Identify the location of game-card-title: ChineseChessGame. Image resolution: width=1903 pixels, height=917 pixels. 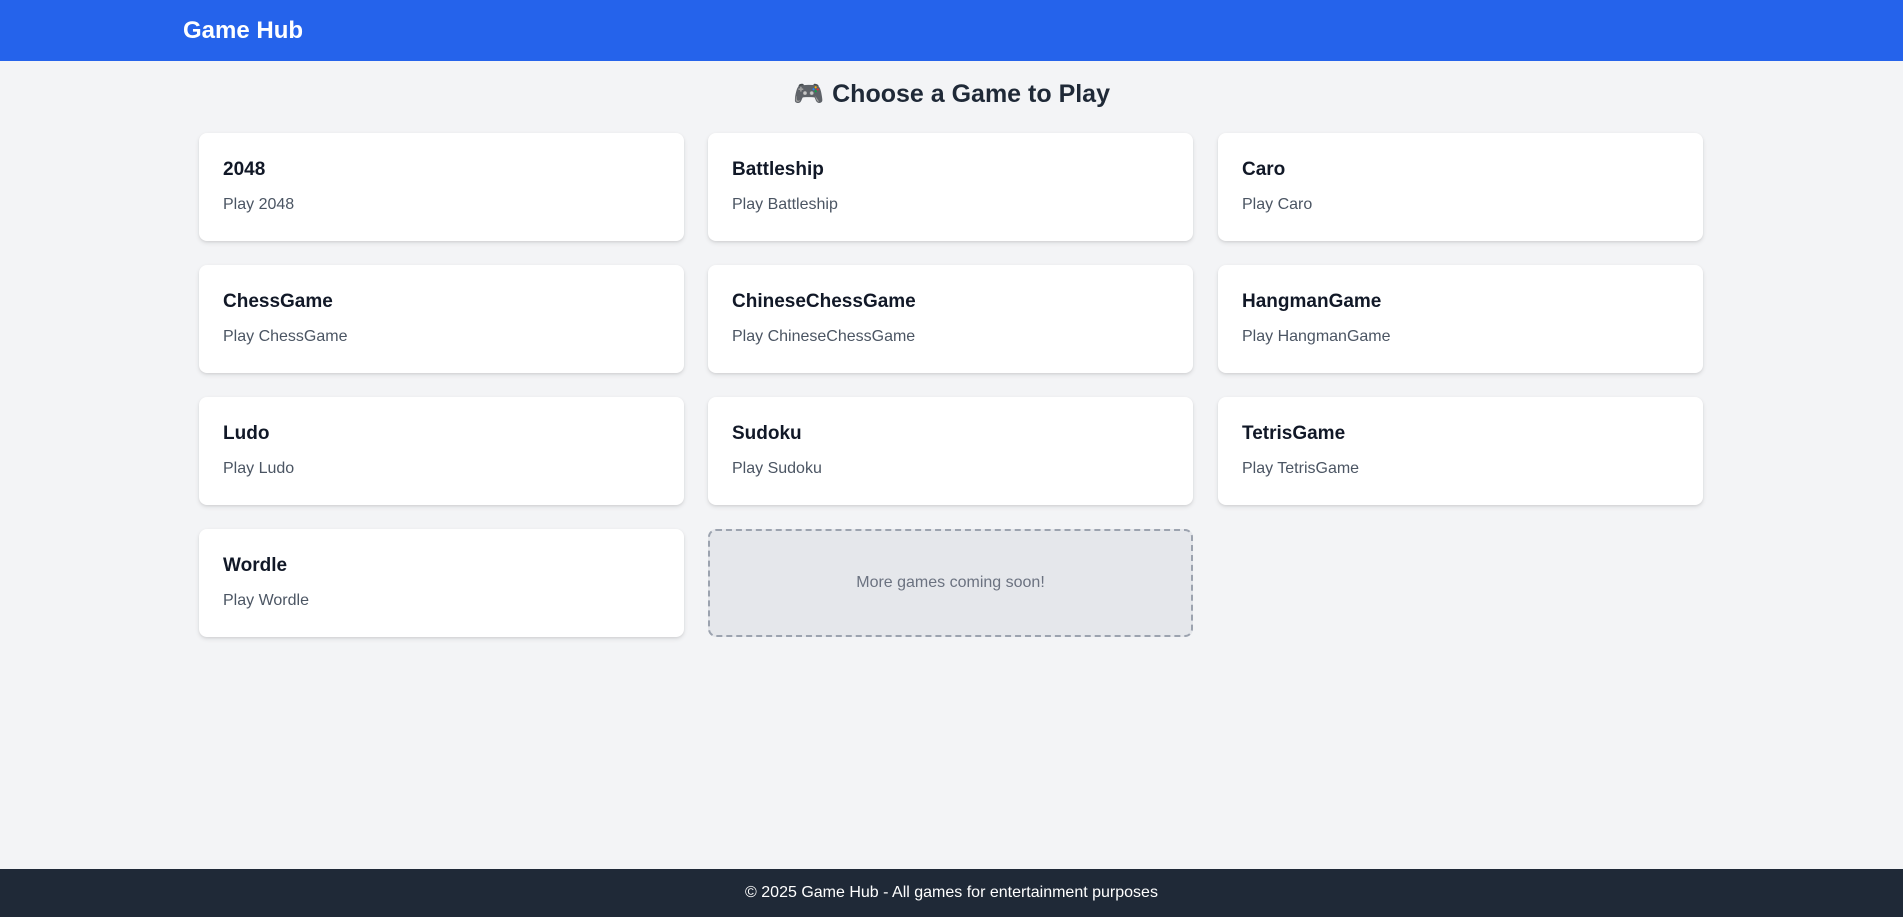
(824, 301).